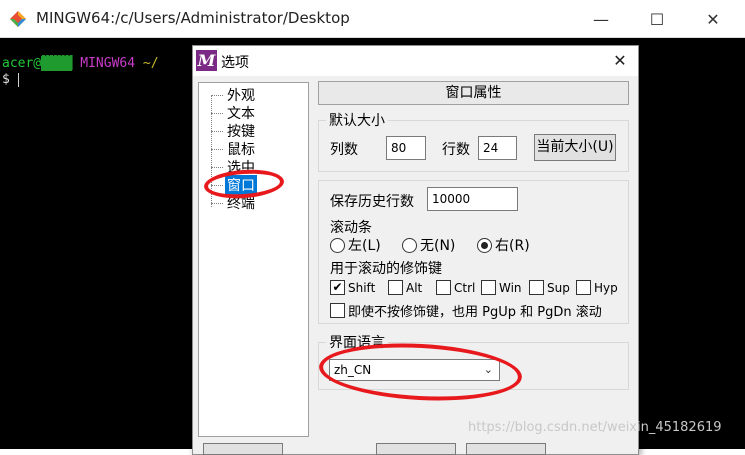  Describe the element at coordinates (473, 93) in the screenshot. I see `window-properties-header: 窗口属性` at that location.